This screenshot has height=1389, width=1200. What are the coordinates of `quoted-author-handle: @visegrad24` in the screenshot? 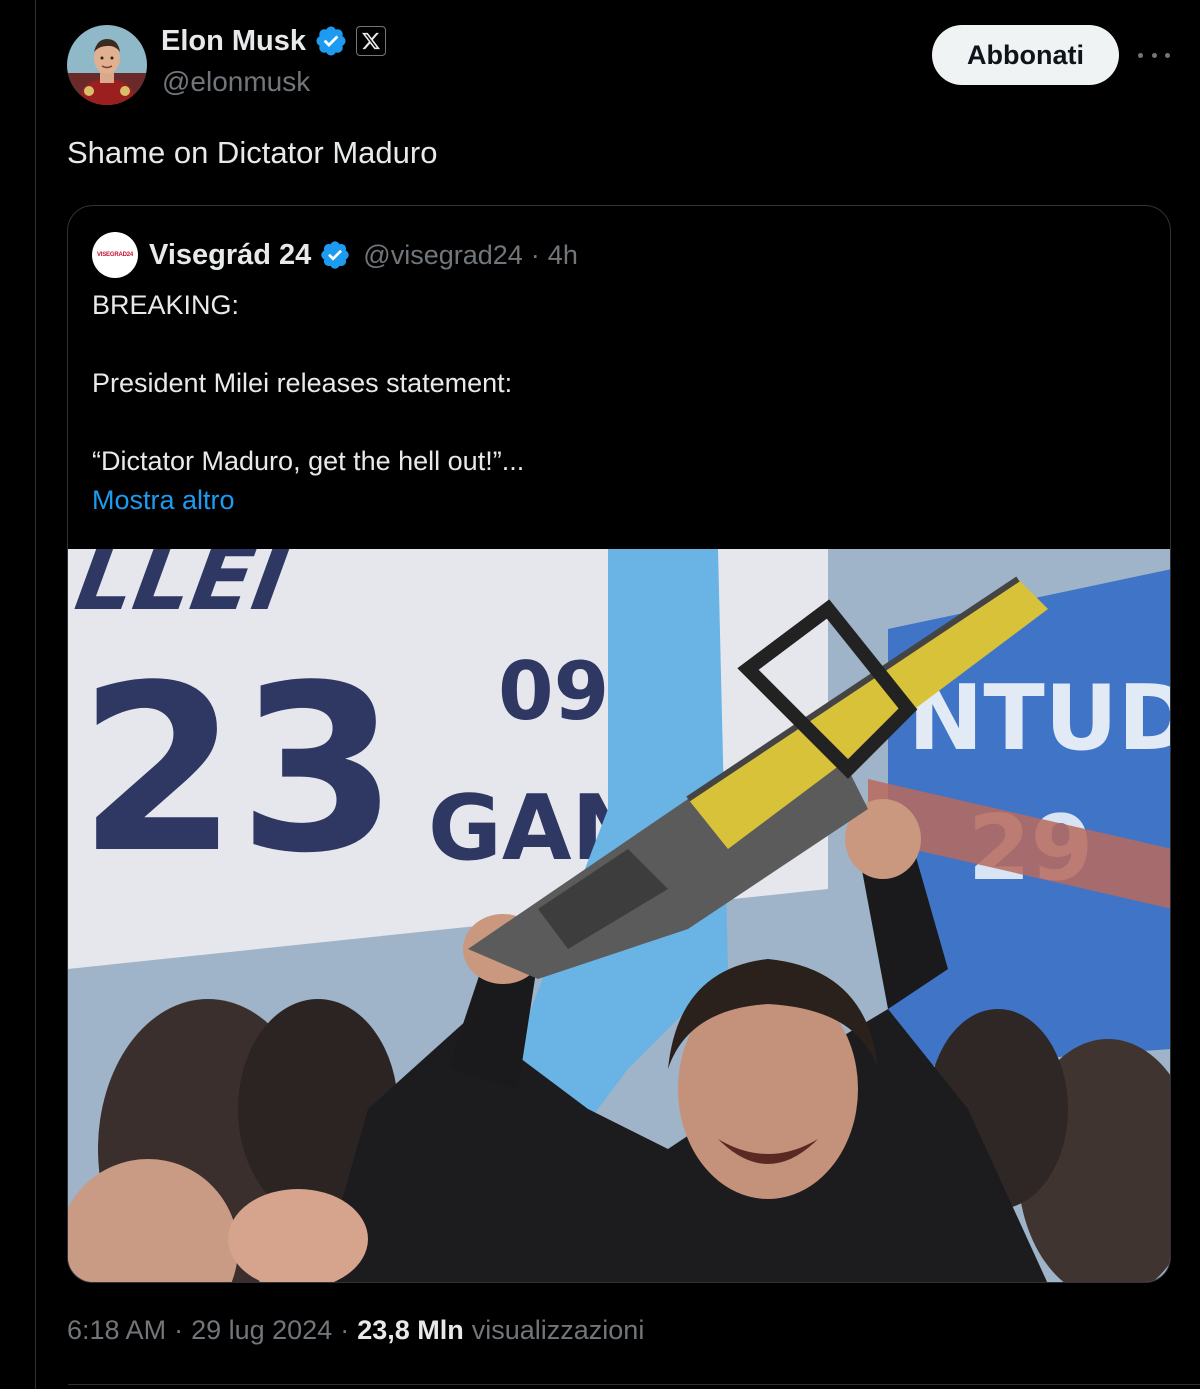 It's located at (443, 255).